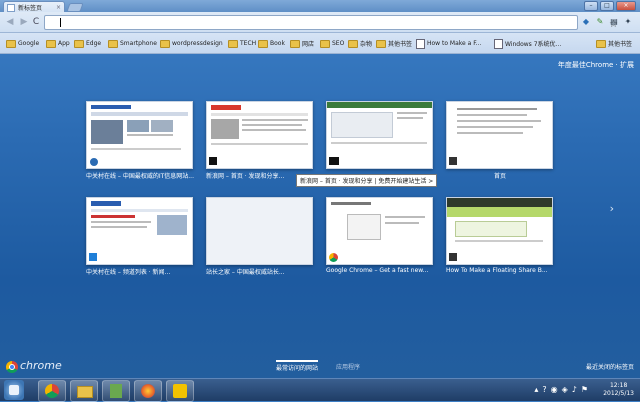 This screenshot has height=402, width=640. I want to click on bookmark-item: 其他书签, so click(394, 43).